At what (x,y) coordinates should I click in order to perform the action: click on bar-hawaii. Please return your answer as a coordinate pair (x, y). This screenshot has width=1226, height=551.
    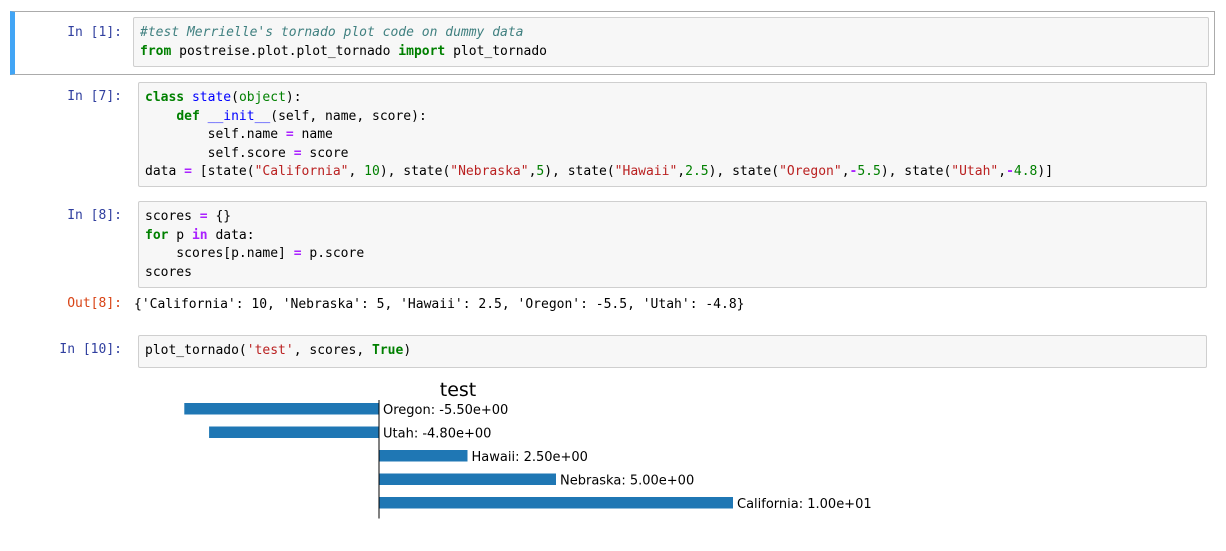
    Looking at the image, I should click on (423, 456).